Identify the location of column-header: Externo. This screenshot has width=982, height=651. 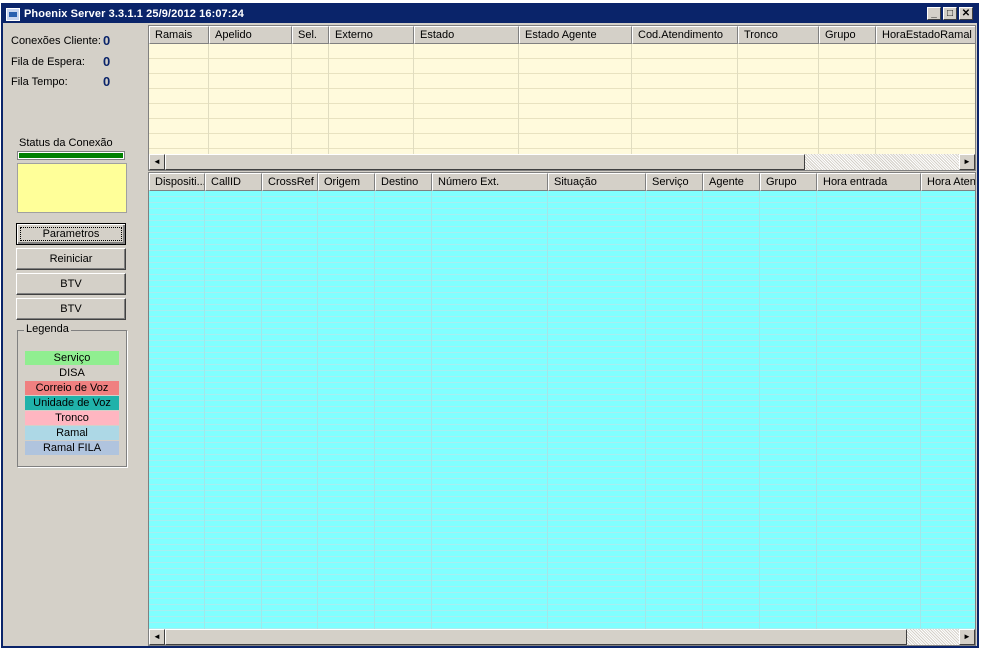
(371, 35).